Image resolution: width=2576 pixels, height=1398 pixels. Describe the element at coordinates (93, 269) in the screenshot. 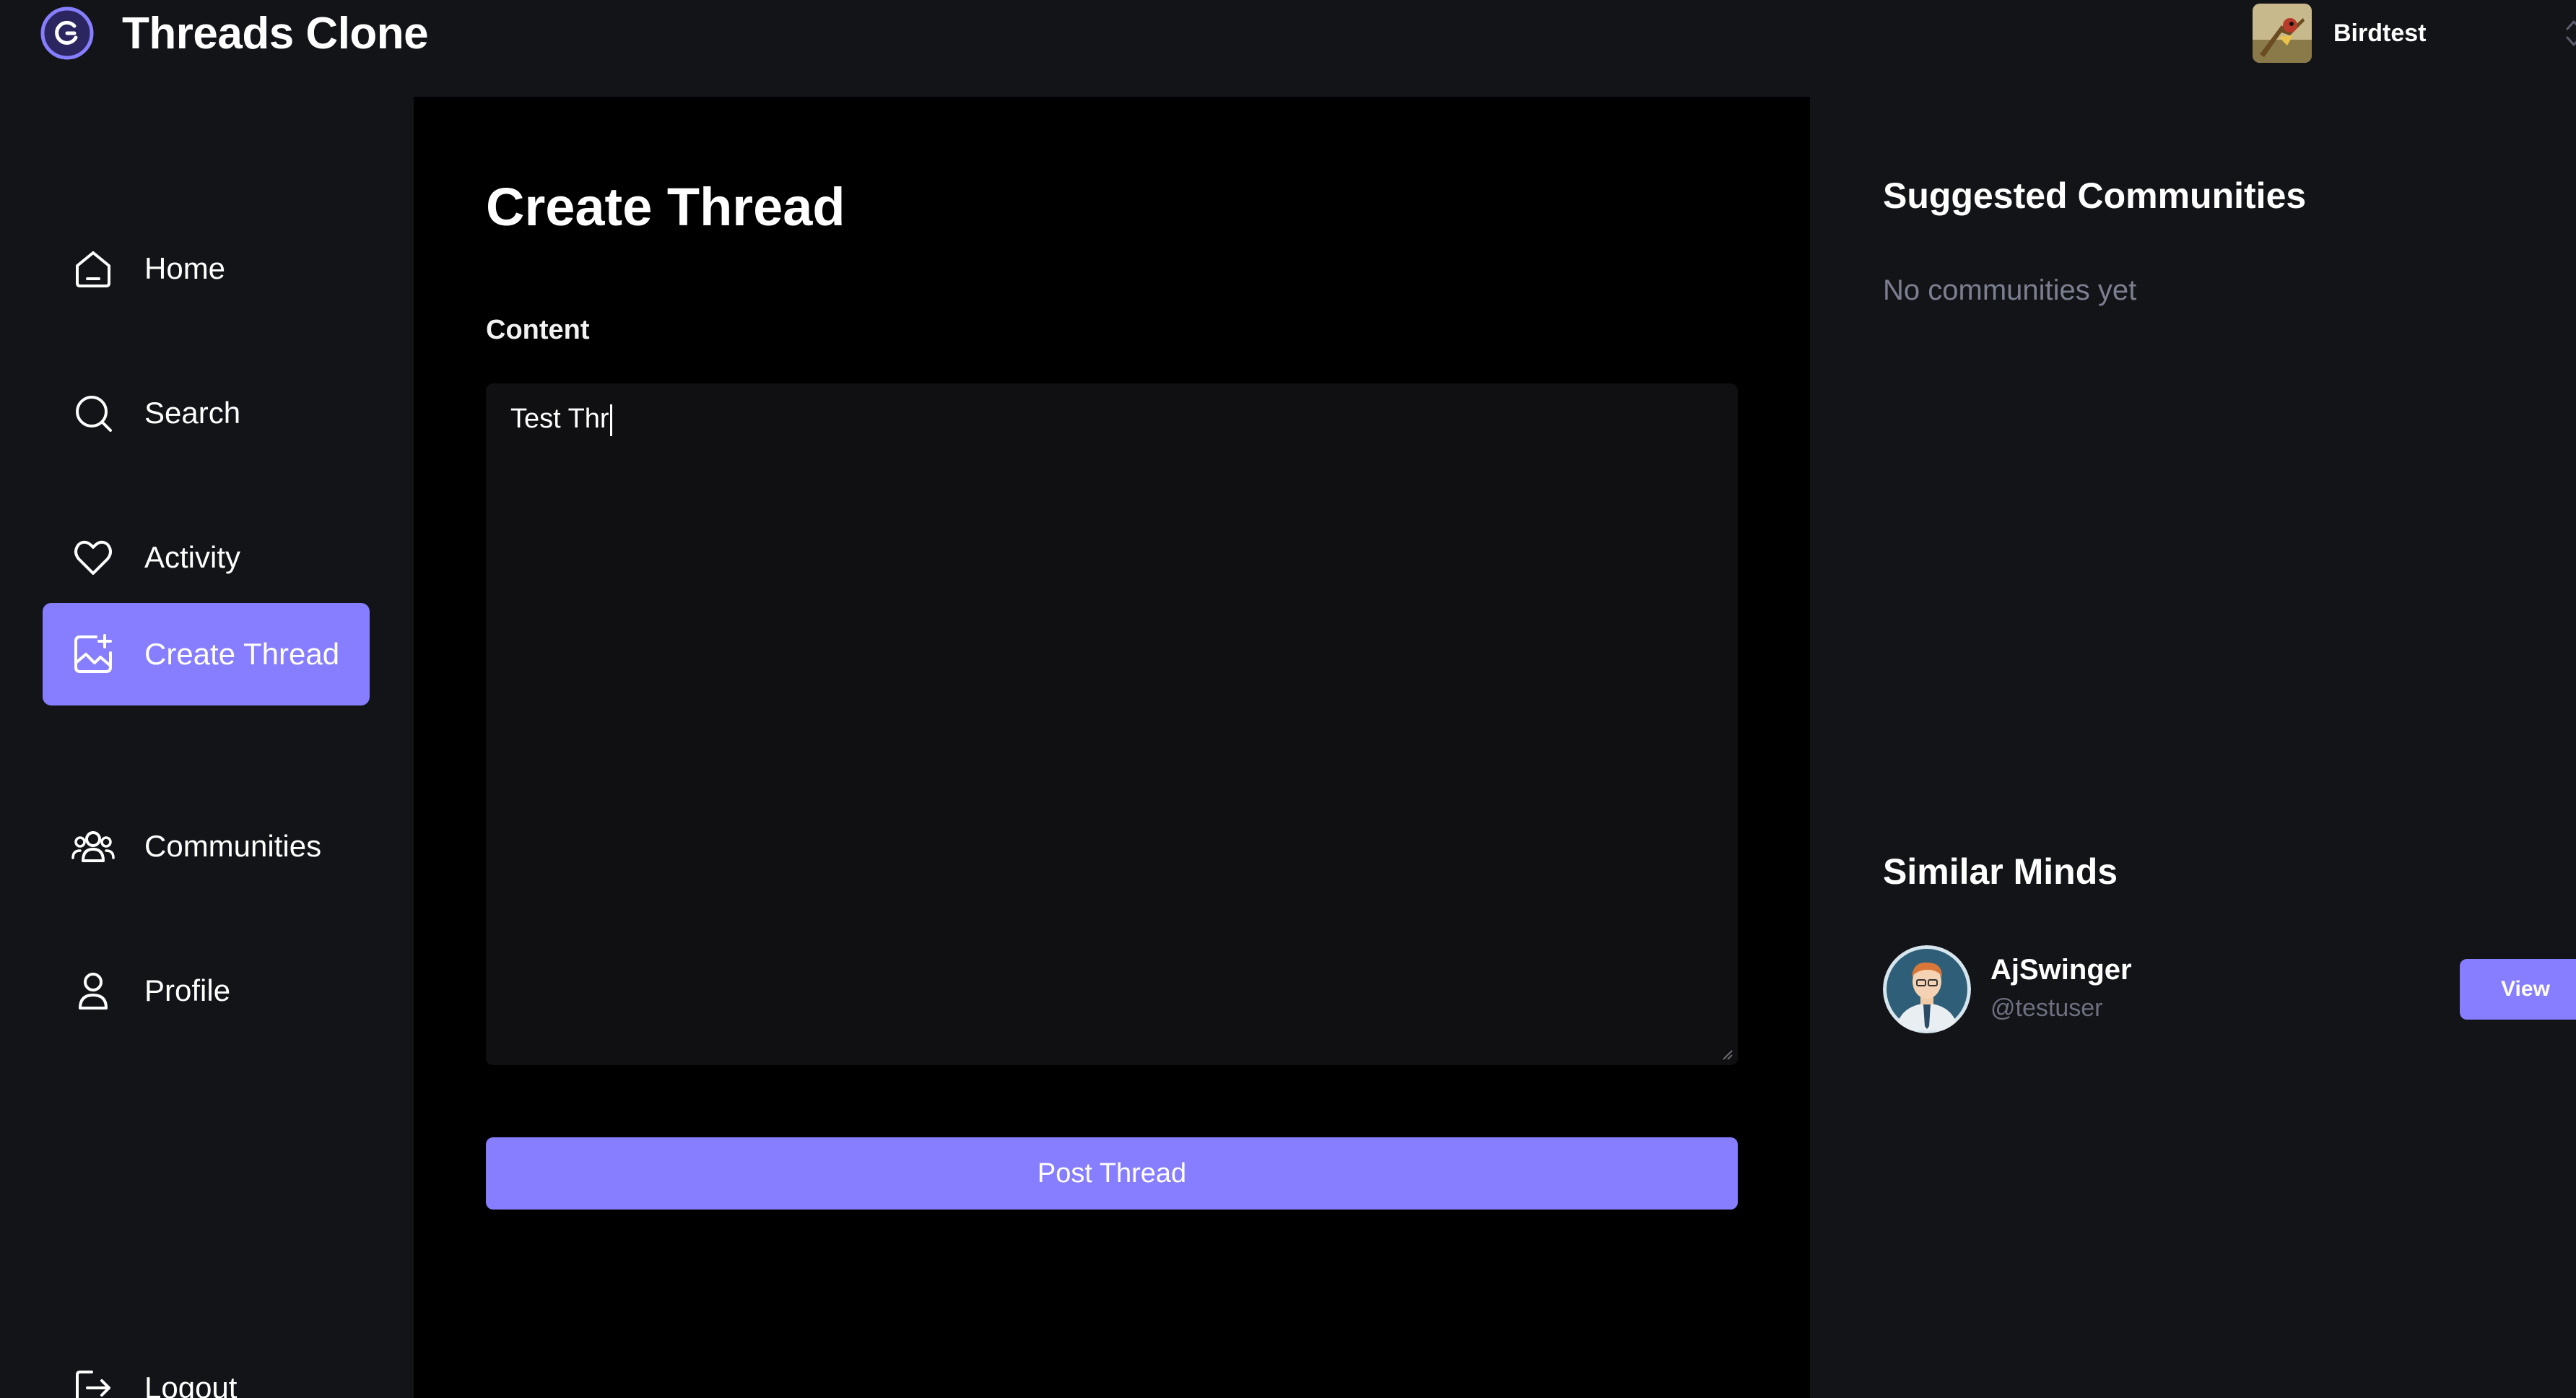

I see `home-icon` at that location.